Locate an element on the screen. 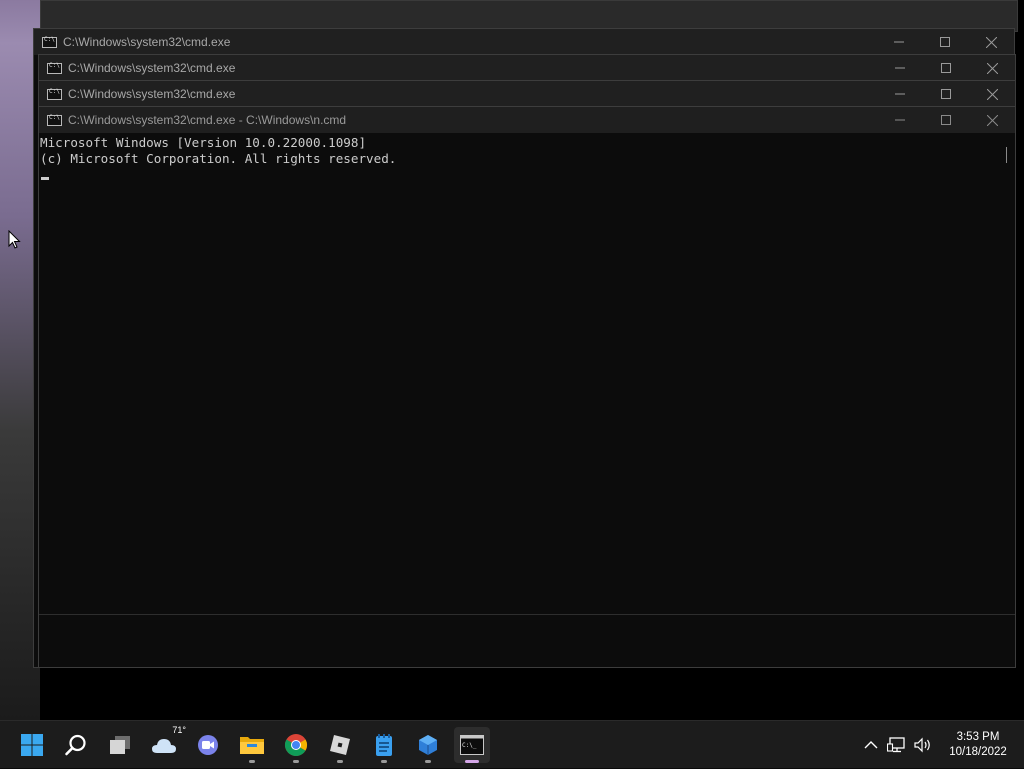 The image size is (1024, 769). chrome-icon is located at coordinates (296, 745).